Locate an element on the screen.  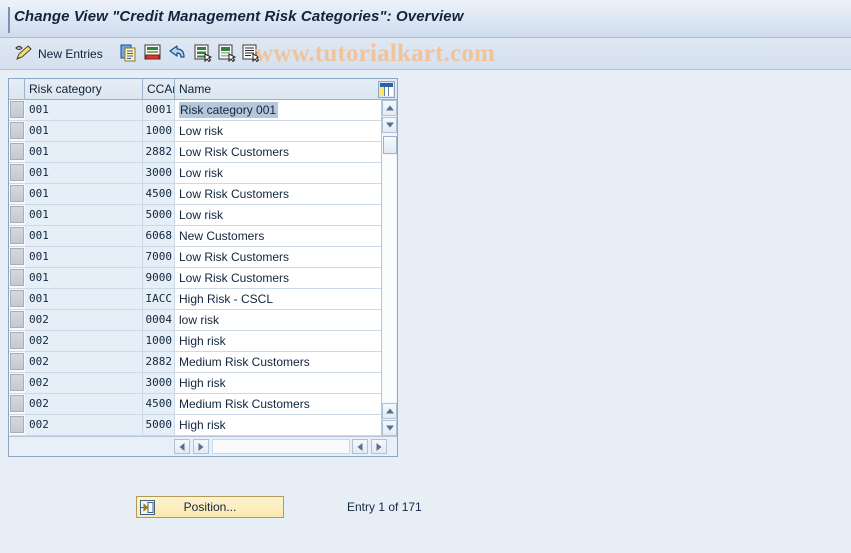
cell-name: low risk is located at coordinates (278, 320).